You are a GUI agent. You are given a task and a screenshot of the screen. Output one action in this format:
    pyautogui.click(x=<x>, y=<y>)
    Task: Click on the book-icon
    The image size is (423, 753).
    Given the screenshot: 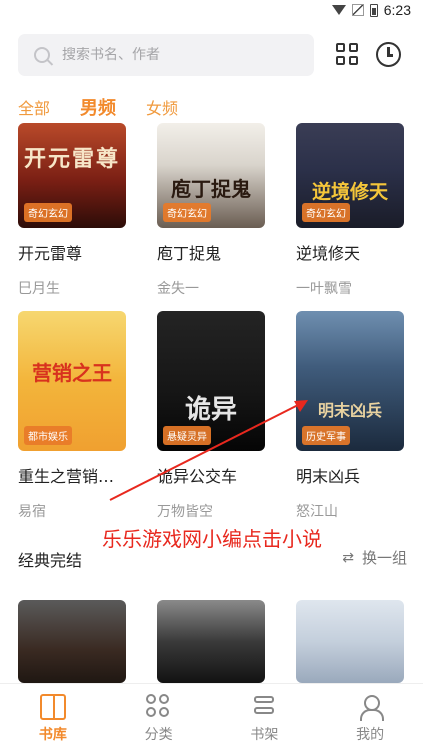 What is the action you would take?
    pyautogui.click(x=52, y=707)
    